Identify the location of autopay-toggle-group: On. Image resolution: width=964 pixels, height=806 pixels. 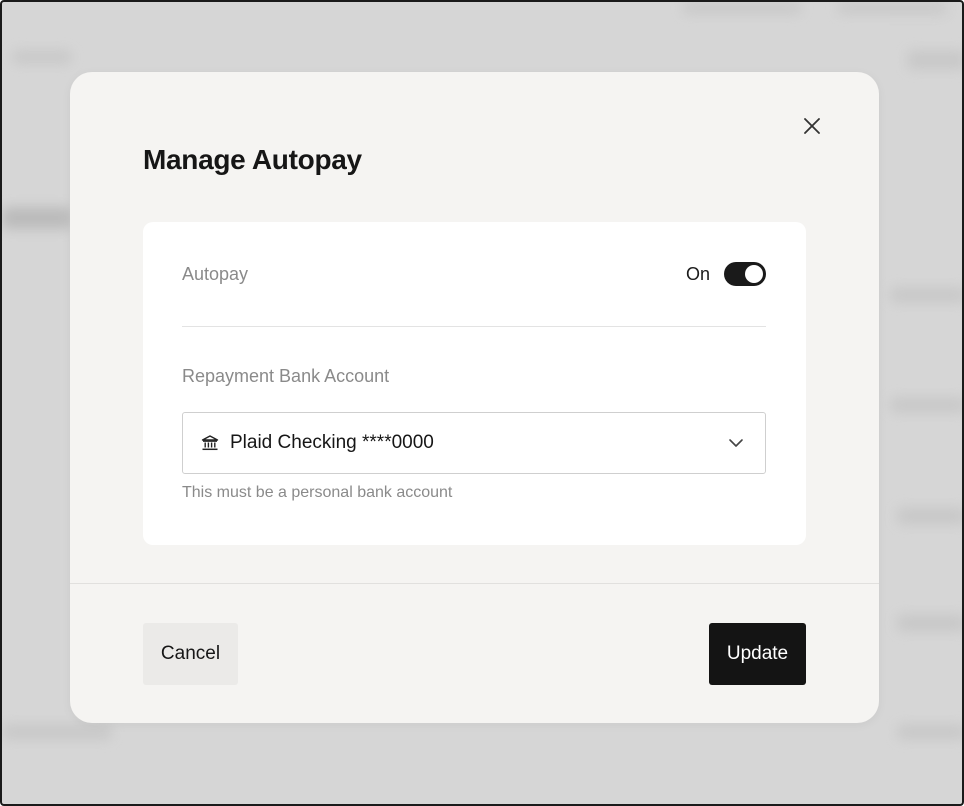
(726, 274).